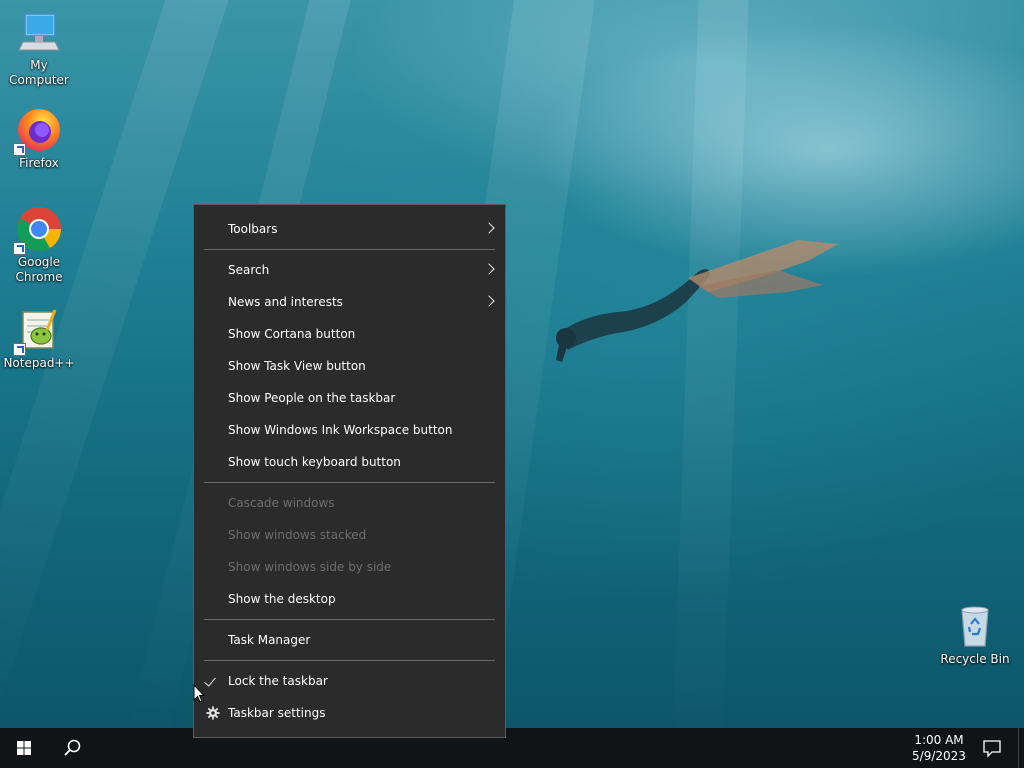 The width and height of the screenshot is (1024, 772). What do you see at coordinates (249, 270) in the screenshot?
I see `menu-item-label: Search` at bounding box center [249, 270].